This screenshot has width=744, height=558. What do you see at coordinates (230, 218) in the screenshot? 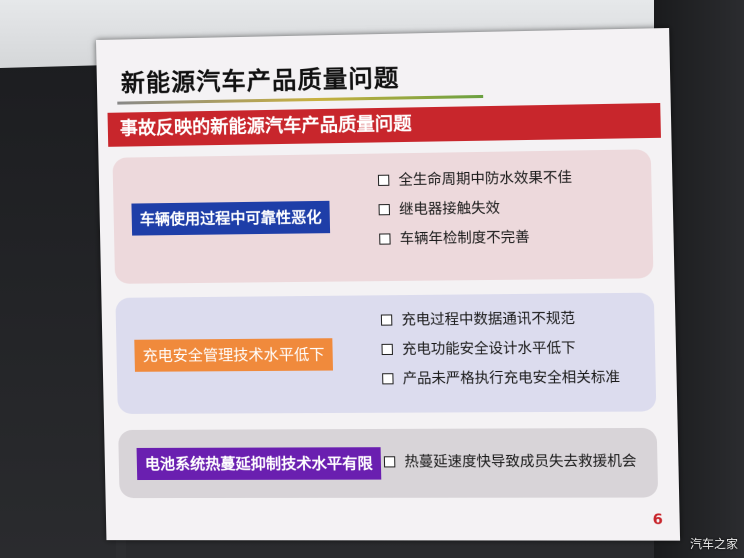
I see `issue-tag: 车辆使用过程中可靠性恶化` at bounding box center [230, 218].